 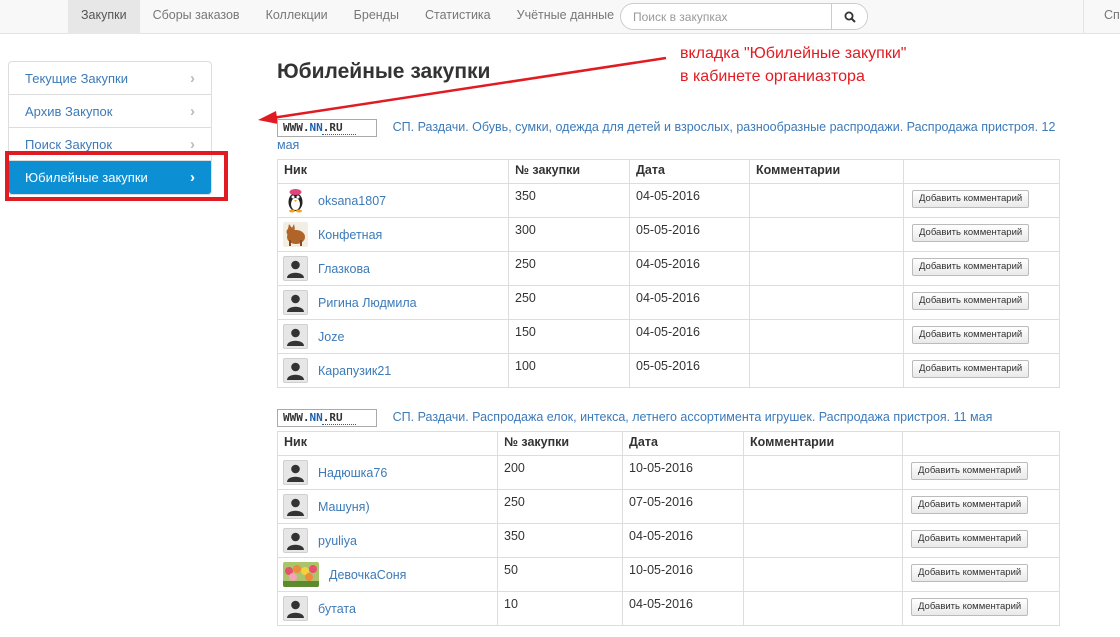 I want to click on nick-cell: Joze, so click(x=393, y=336).